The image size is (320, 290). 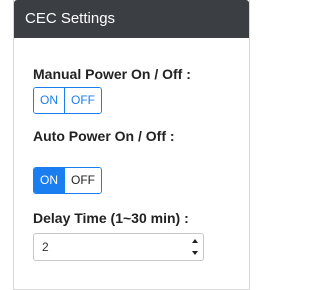 What do you see at coordinates (45, 247) in the screenshot?
I see `delay-time-value: 2` at bounding box center [45, 247].